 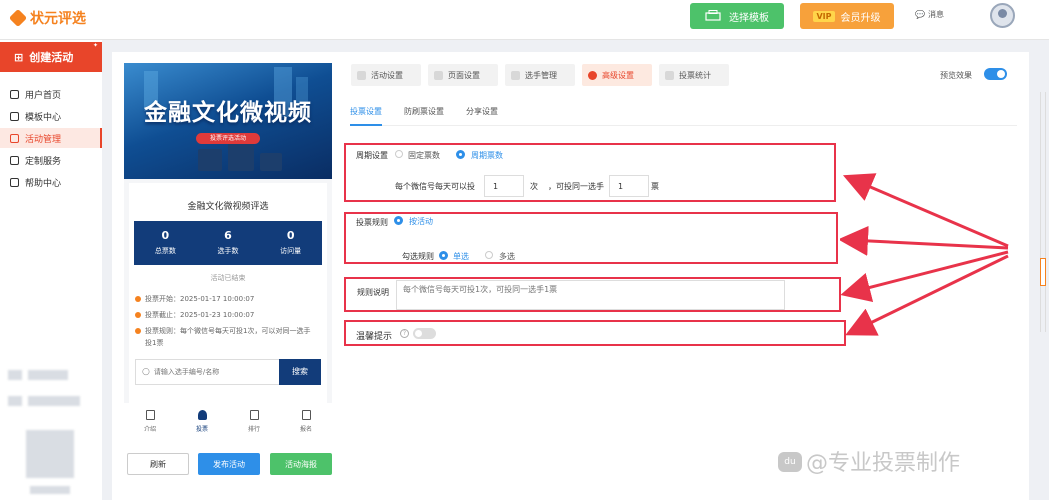 I want to click on poster-button: 活动海报, so click(x=301, y=464).